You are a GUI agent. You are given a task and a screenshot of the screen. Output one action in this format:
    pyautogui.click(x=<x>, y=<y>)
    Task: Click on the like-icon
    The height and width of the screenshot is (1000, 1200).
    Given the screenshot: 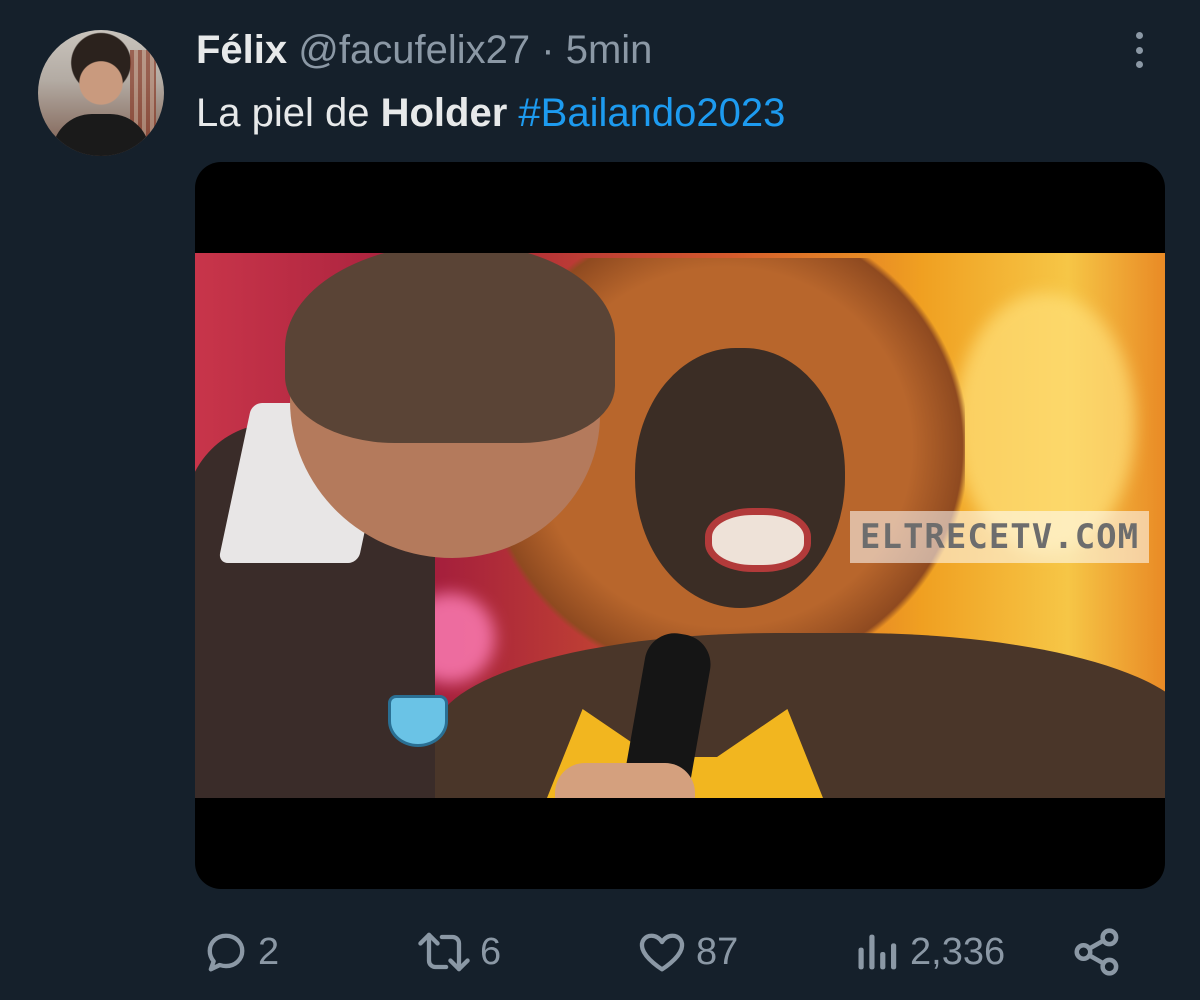 What is the action you would take?
    pyautogui.click(x=662, y=952)
    